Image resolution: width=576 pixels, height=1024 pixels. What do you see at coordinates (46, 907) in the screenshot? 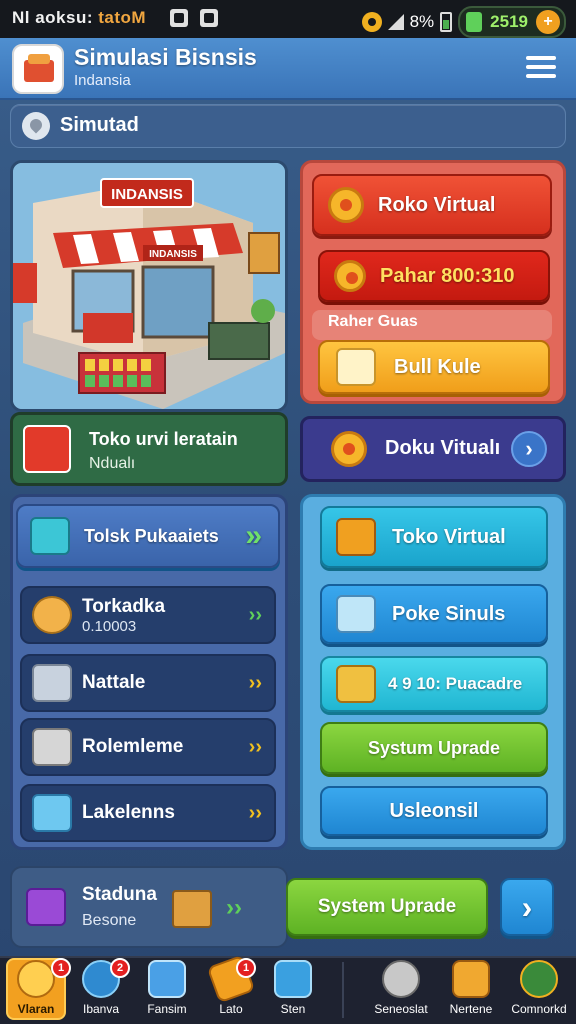
I see `purple-cart-icon` at bounding box center [46, 907].